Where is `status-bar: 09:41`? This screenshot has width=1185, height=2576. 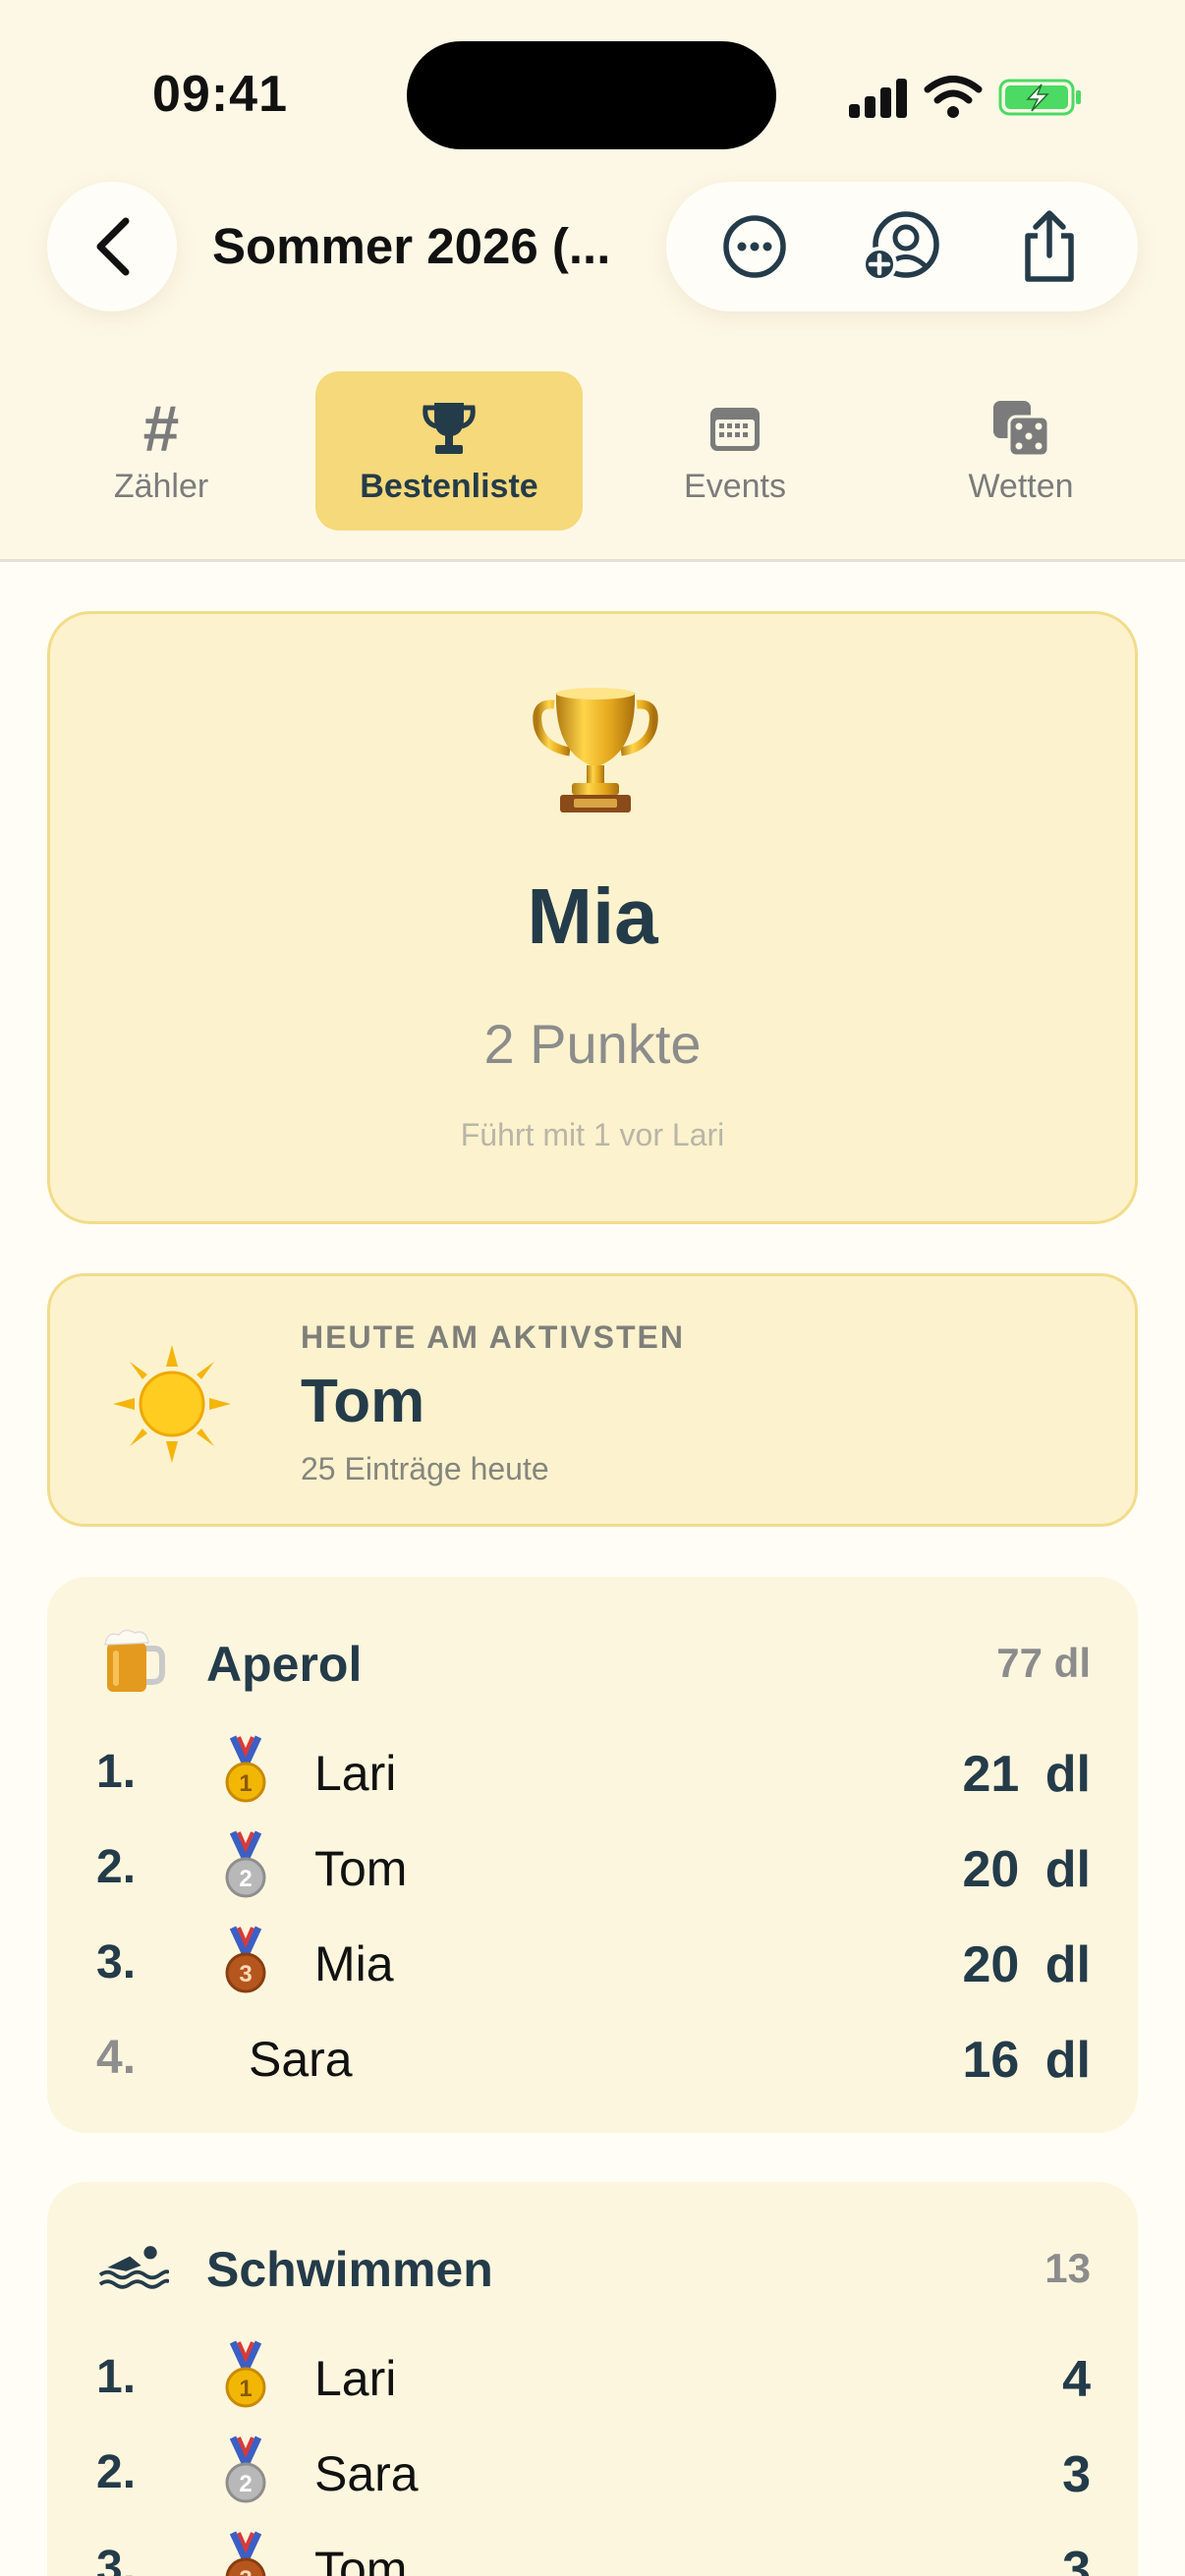
status-bar: 09:41 is located at coordinates (592, 74).